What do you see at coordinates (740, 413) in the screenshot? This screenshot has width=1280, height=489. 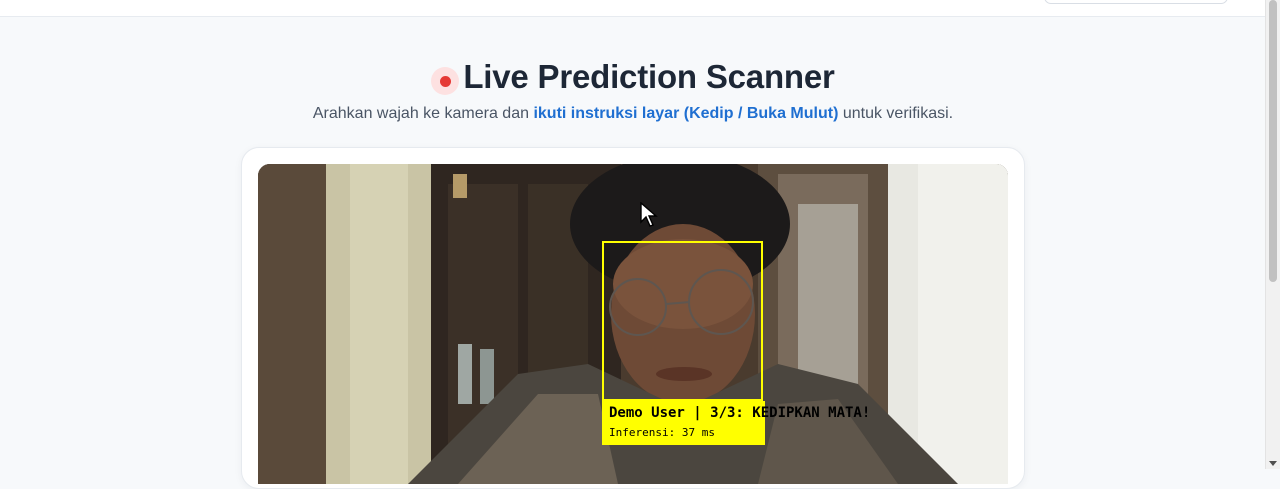 I see `prediction-label: Demo User | 3/3: KEDIPKAN MATA!` at bounding box center [740, 413].